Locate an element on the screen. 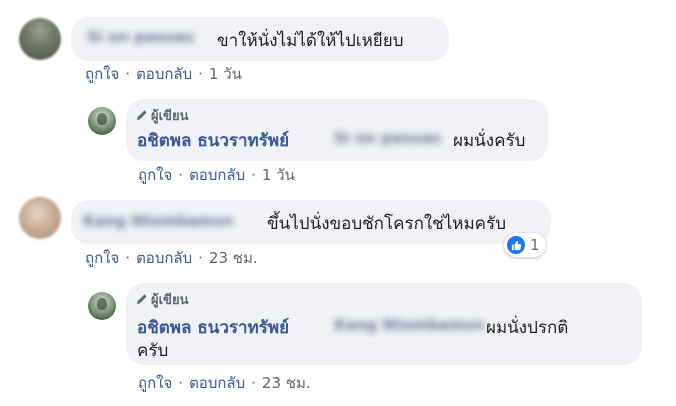  reply-text: ผมนั่งครับ is located at coordinates (489, 141).